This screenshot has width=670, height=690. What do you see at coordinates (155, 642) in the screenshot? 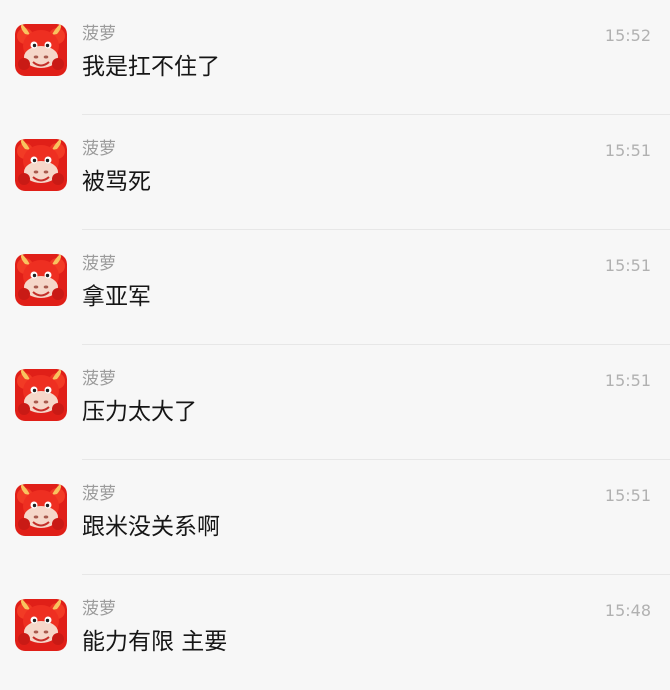
I see `message-text: 能力有限 主要` at bounding box center [155, 642].